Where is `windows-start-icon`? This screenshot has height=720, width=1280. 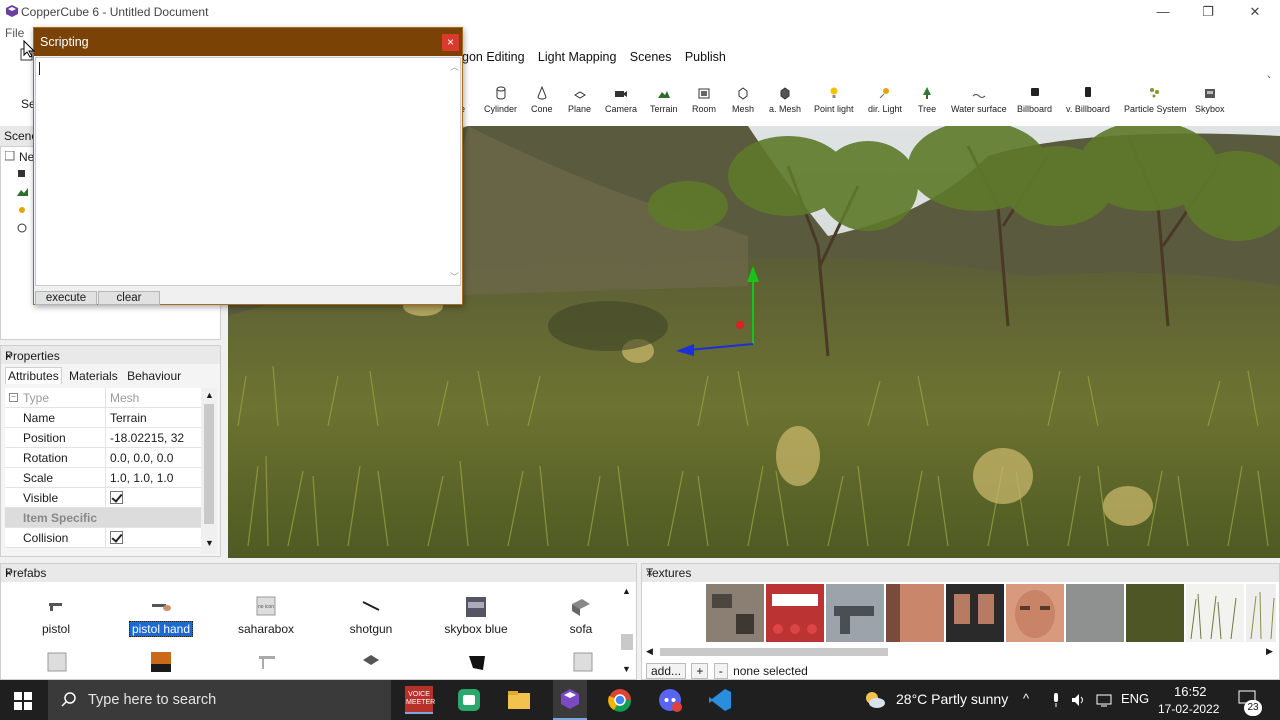 windows-start-icon is located at coordinates (23, 701).